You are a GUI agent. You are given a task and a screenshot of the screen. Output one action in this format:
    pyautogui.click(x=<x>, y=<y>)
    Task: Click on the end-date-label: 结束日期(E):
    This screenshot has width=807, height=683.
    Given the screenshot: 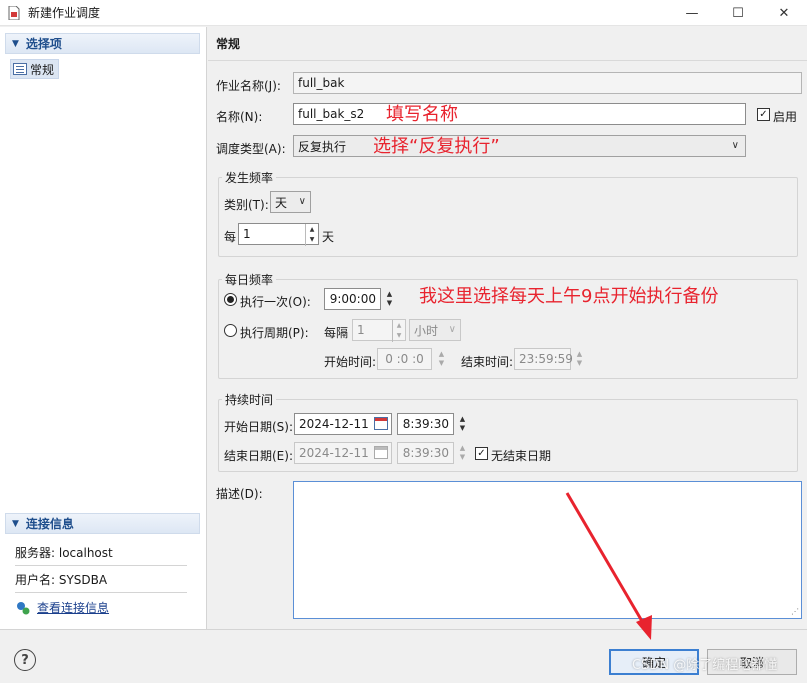 What is the action you would take?
    pyautogui.click(x=258, y=456)
    